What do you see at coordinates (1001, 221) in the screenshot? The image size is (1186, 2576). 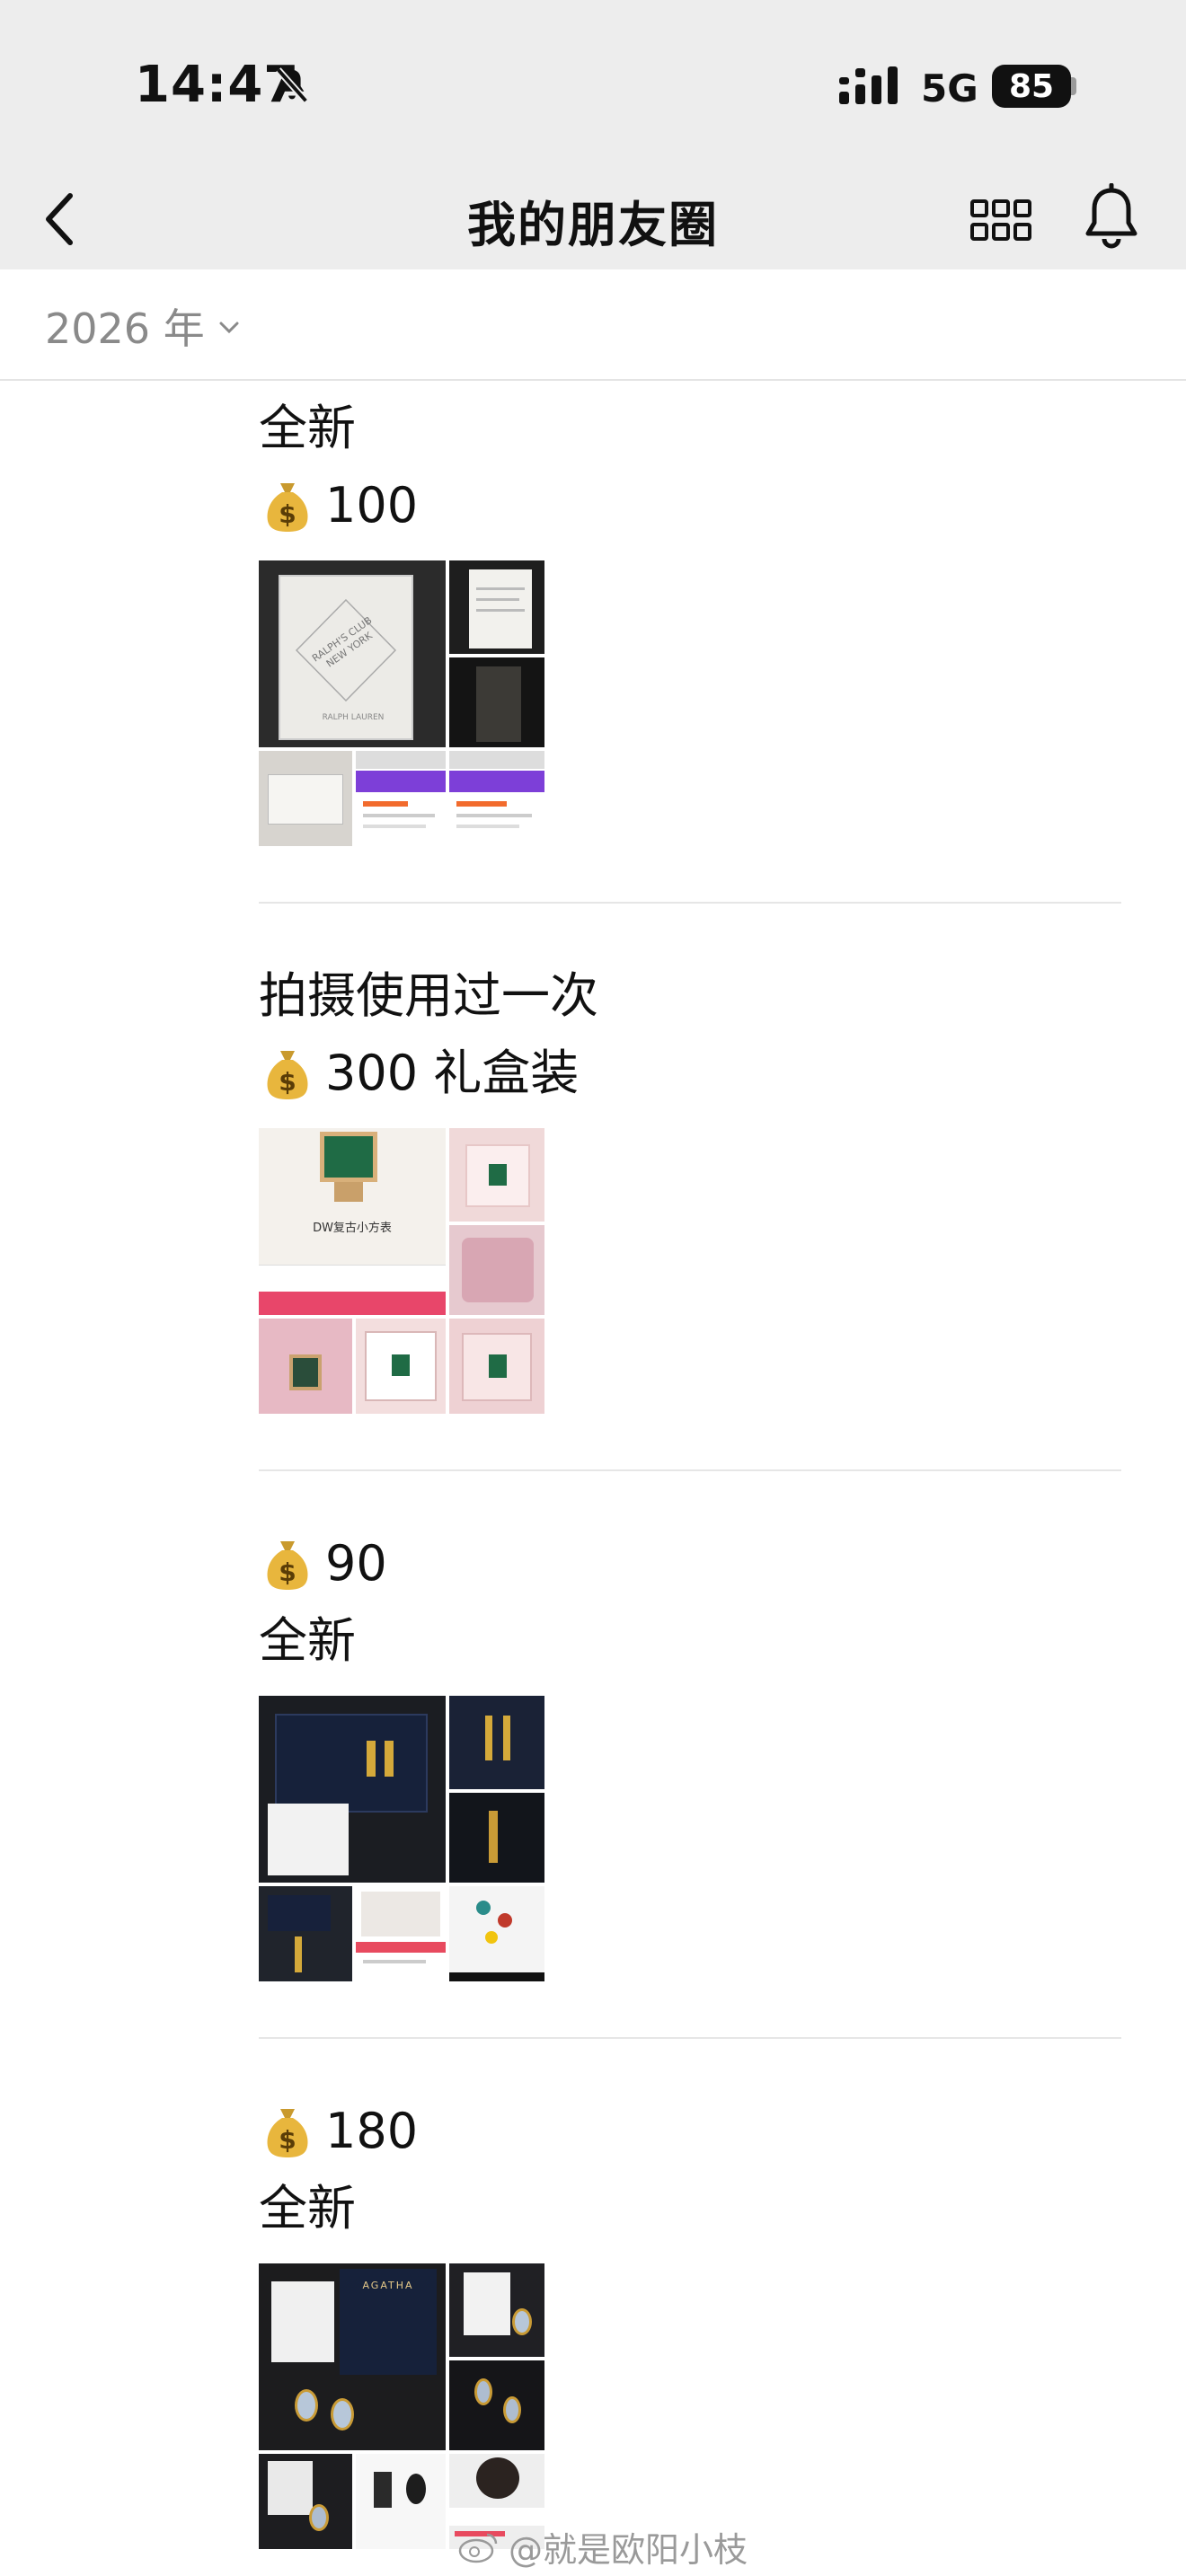 I see `grid-view-icon` at bounding box center [1001, 221].